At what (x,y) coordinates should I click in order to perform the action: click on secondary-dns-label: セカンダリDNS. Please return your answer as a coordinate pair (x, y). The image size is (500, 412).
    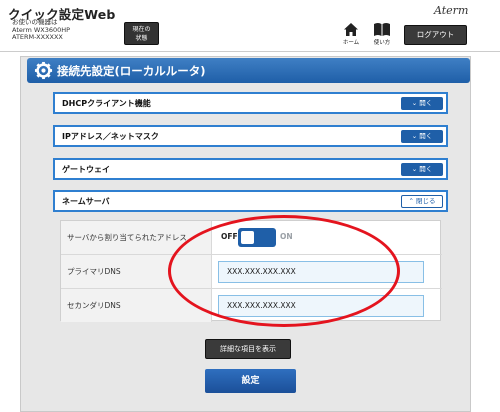
    Looking at the image, I should click on (136, 305).